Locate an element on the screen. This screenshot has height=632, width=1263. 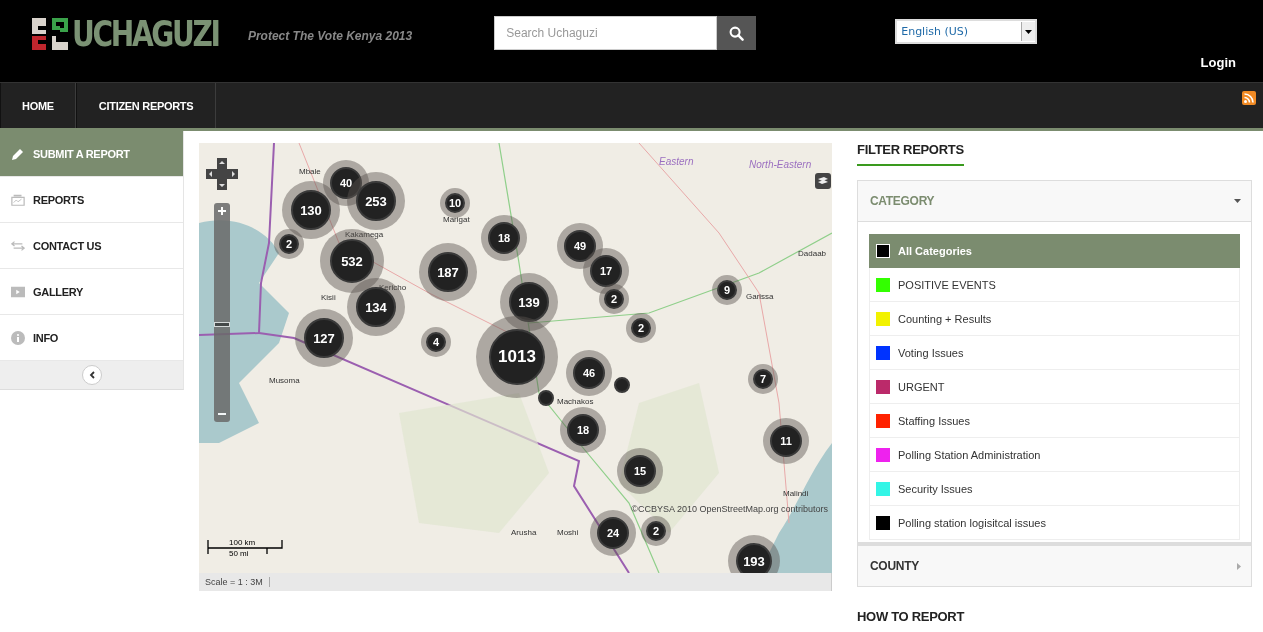
login-link: Login is located at coordinates (1218, 62).